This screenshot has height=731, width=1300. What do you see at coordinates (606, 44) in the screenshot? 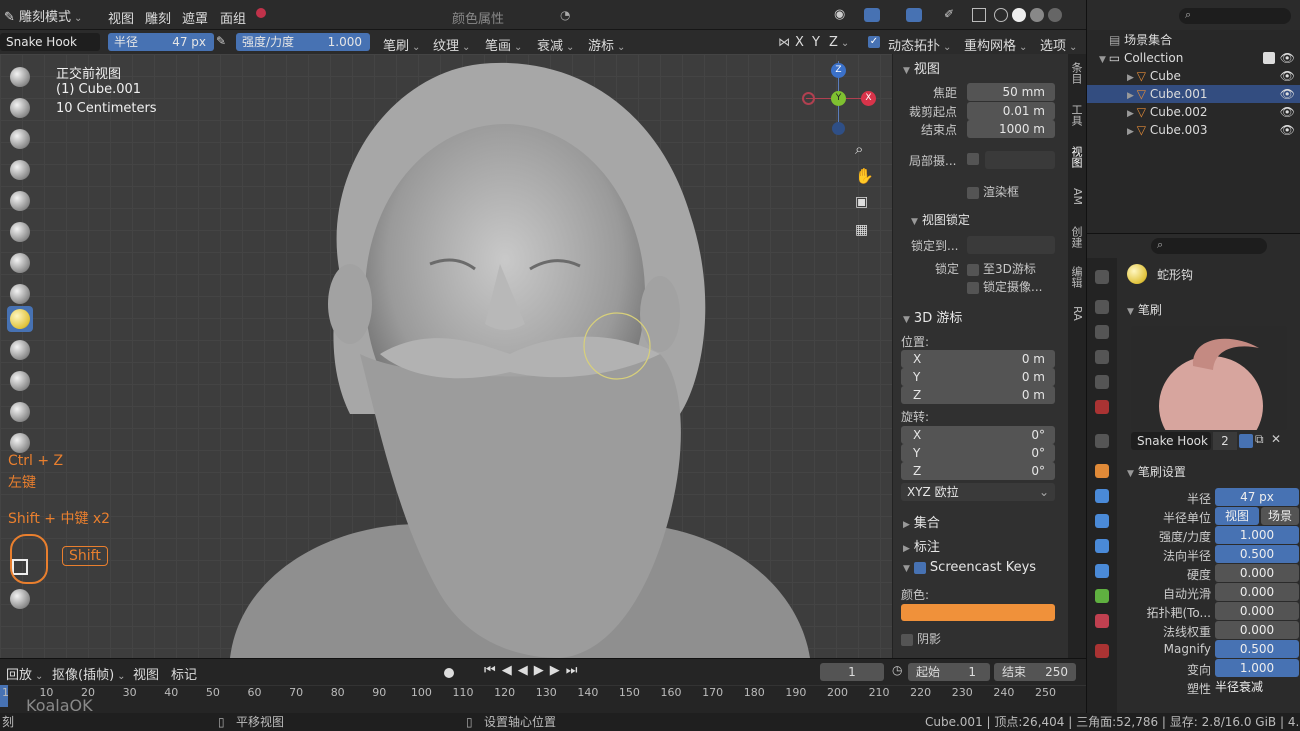
I see `cursor-menu: 游标` at bounding box center [606, 44].